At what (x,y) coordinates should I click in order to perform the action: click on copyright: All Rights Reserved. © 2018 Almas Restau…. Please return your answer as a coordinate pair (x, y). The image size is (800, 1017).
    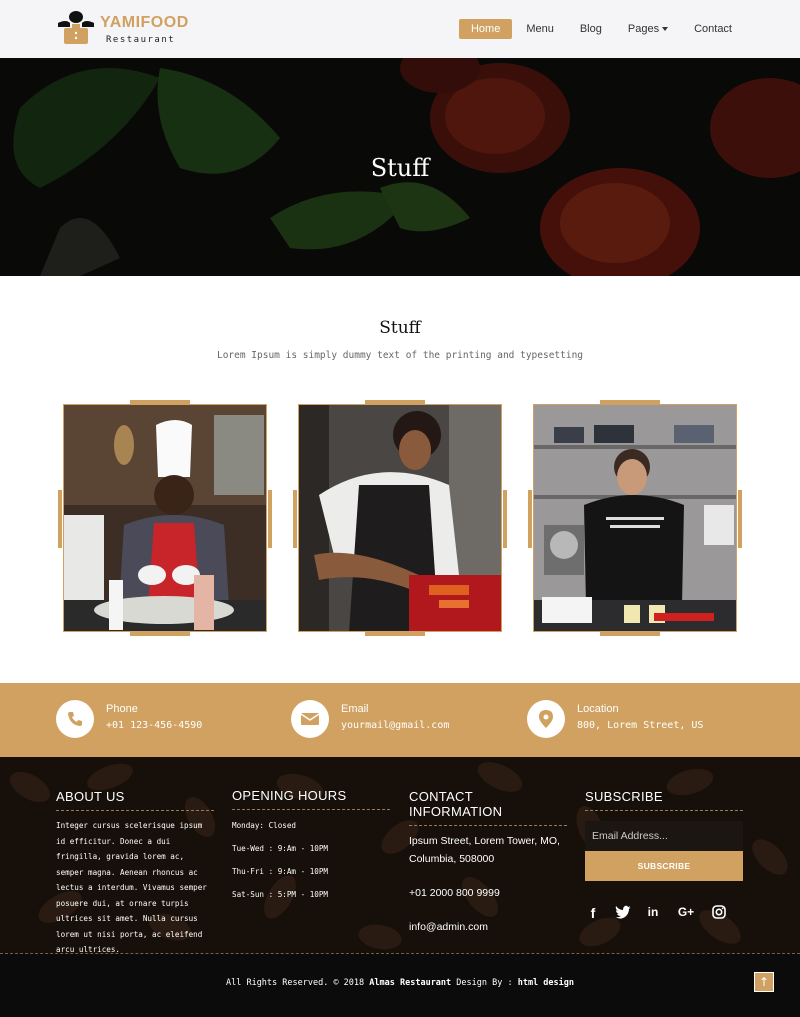
    Looking at the image, I should click on (400, 983).